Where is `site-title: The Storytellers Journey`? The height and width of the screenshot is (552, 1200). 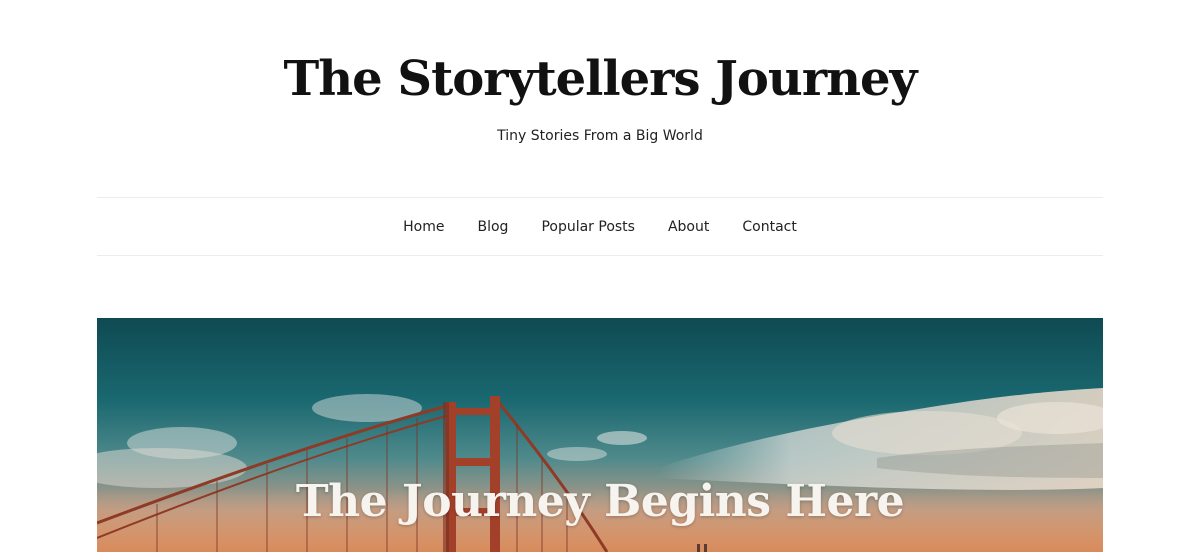 site-title: The Storytellers Journey is located at coordinates (600, 79).